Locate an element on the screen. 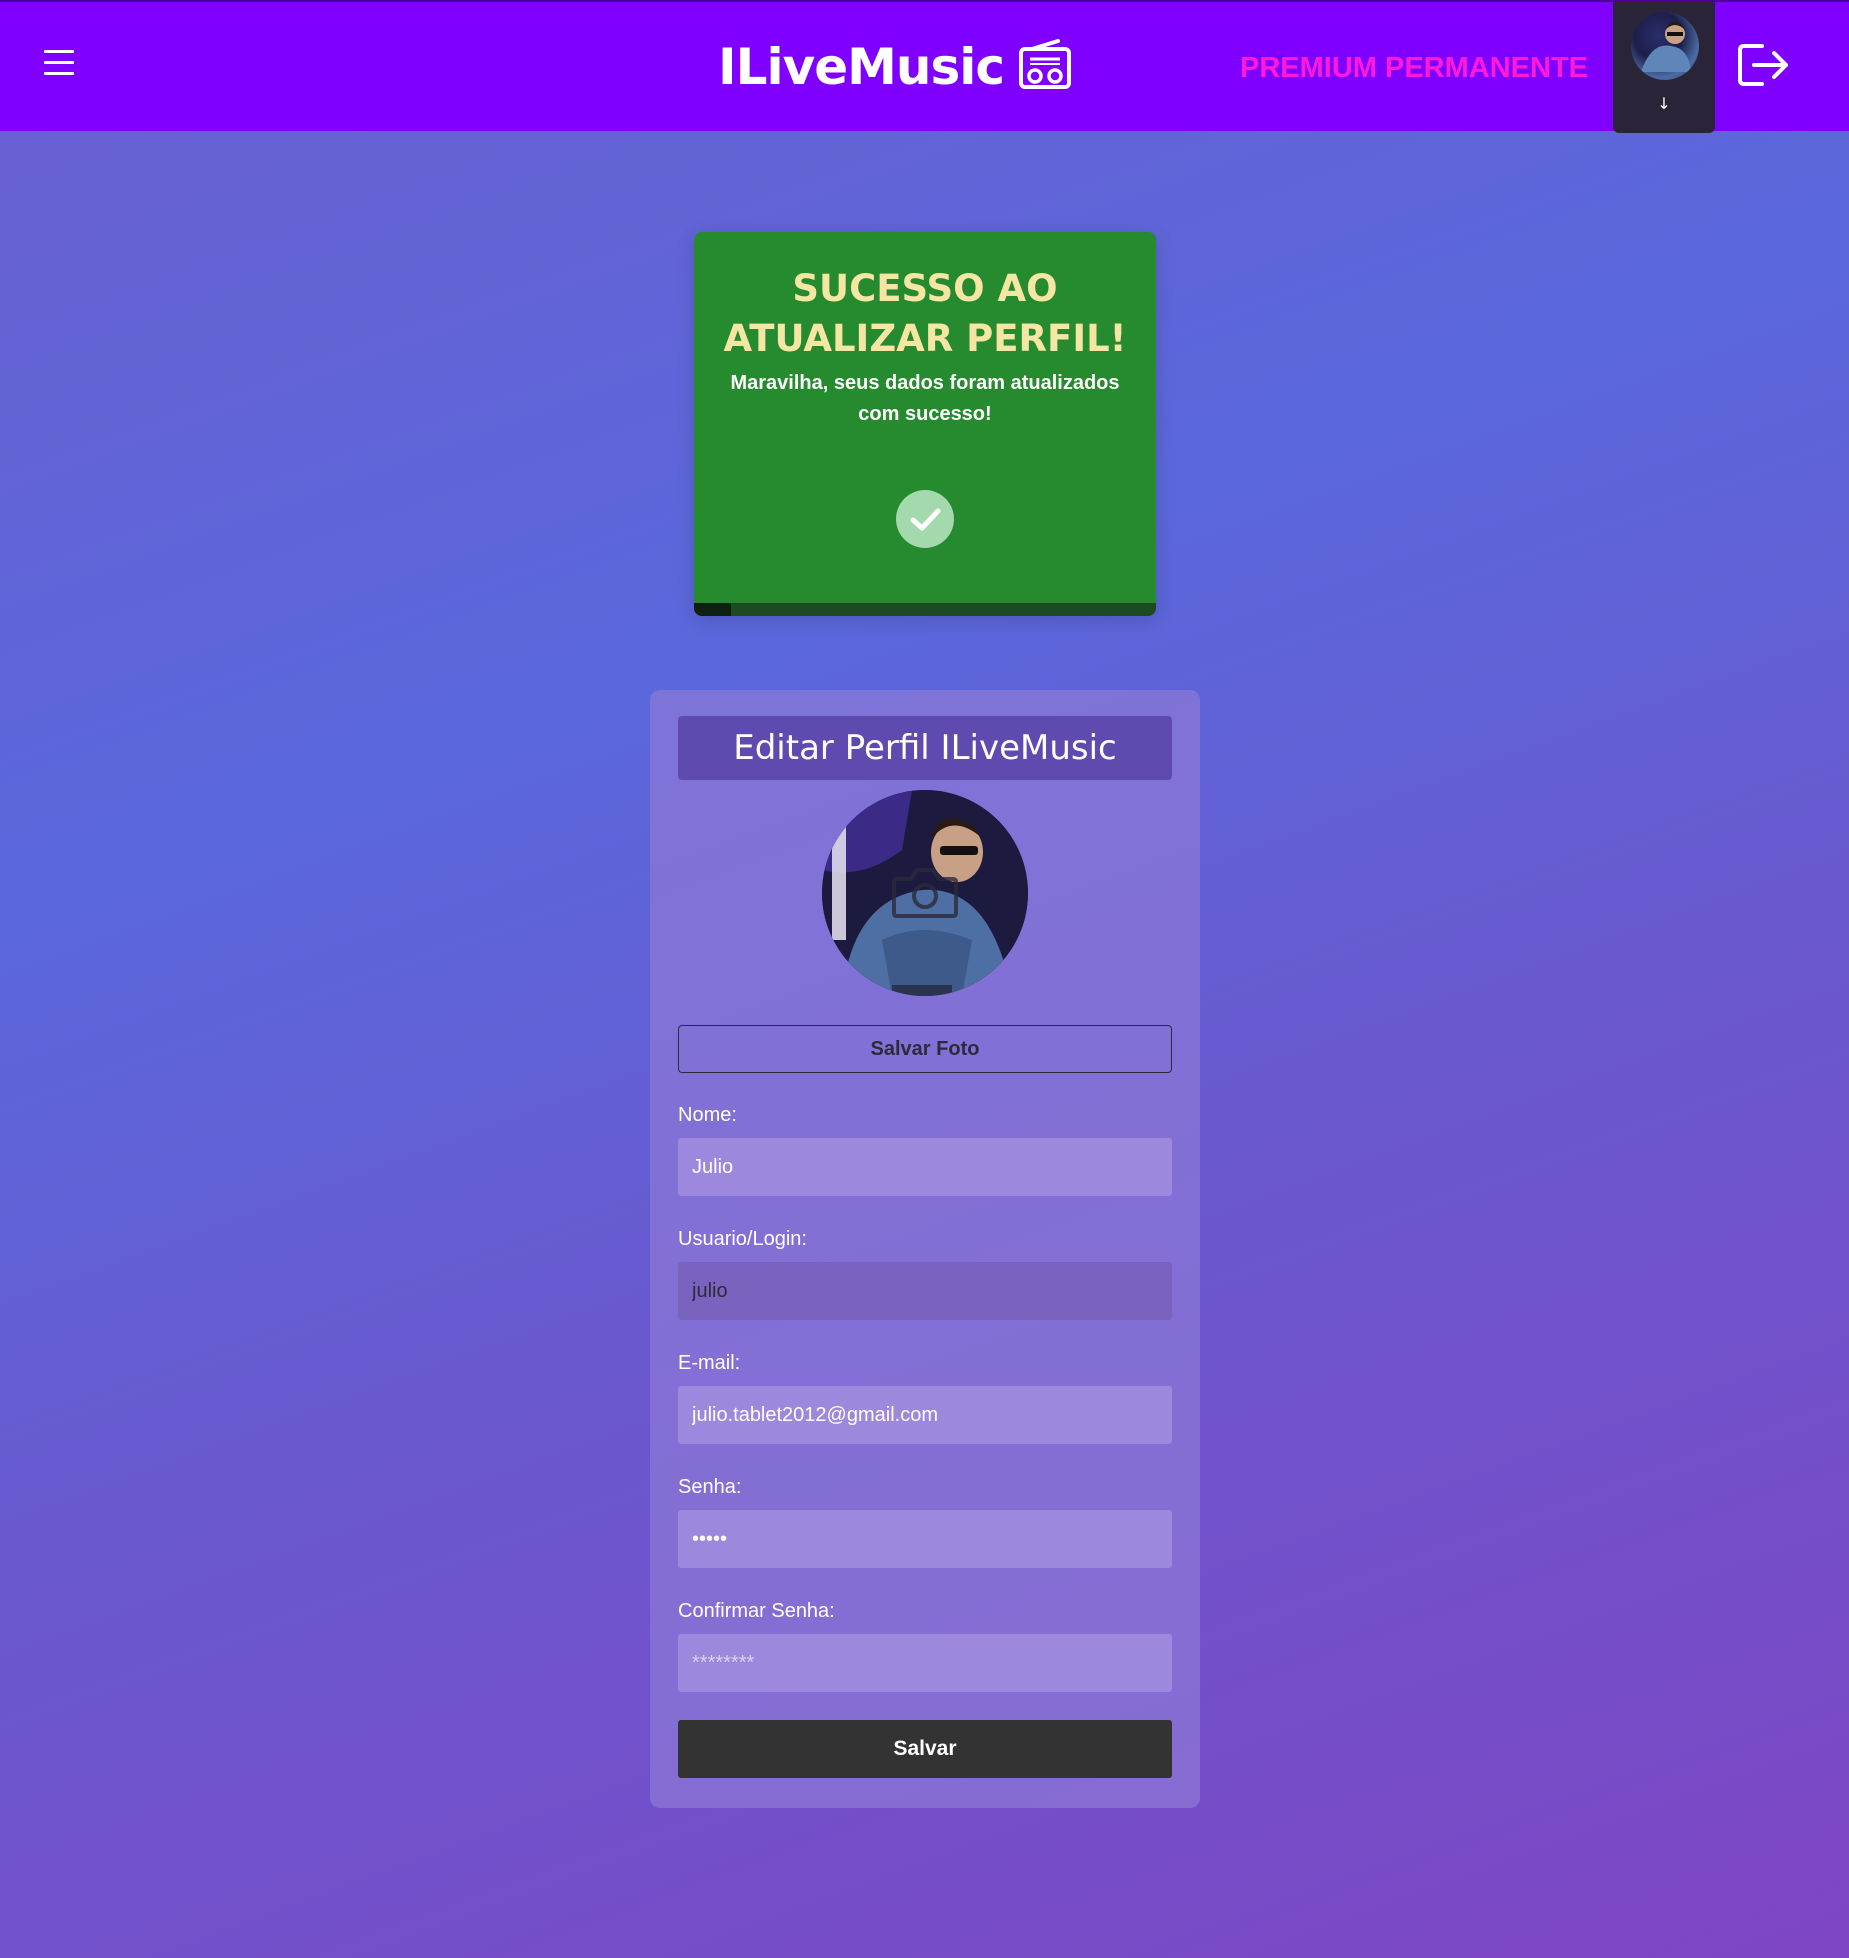 This screenshot has width=1849, height=1958. top-navbar: ILiveMusic PREMIUM PERMANENTE ↓ is located at coordinates (924, 66).